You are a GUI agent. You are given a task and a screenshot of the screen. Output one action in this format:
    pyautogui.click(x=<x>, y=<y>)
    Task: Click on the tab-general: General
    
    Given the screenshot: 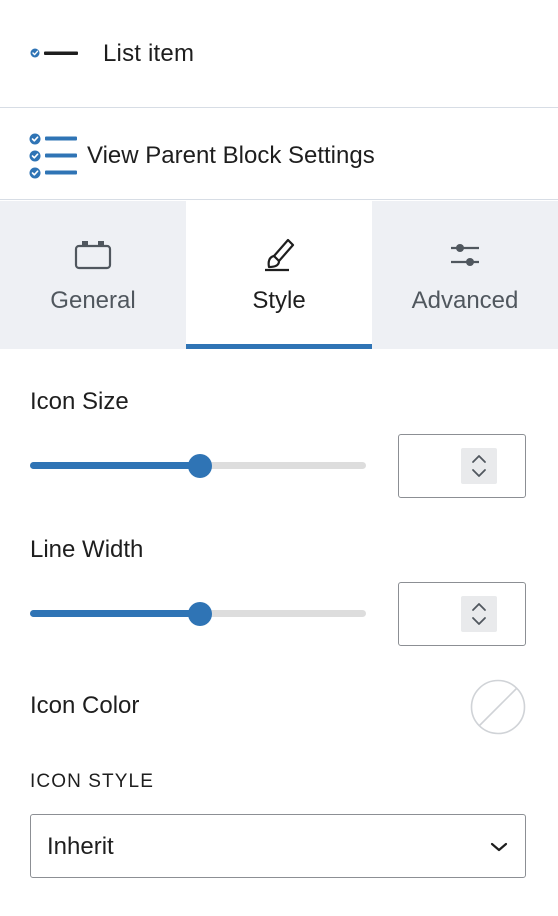 What is the action you would take?
    pyautogui.click(x=93, y=275)
    